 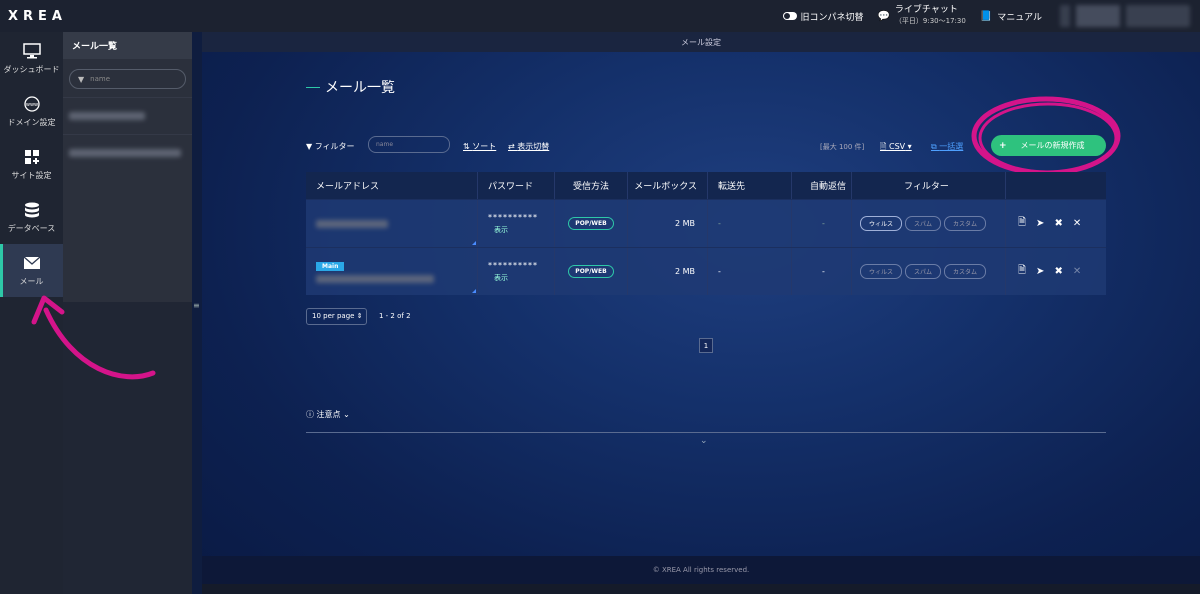 I want to click on page-title: メール一覧, so click(x=350, y=87).